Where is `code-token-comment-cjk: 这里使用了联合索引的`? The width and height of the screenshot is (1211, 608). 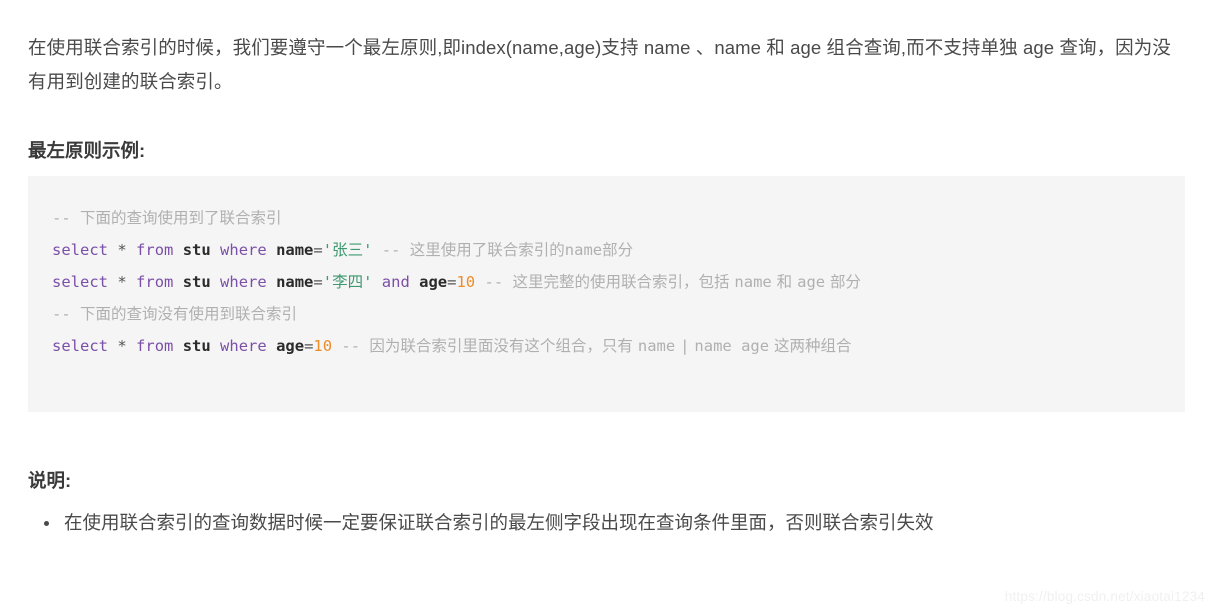
code-token-comment-cjk: 这里使用了联合索引的 is located at coordinates (487, 250).